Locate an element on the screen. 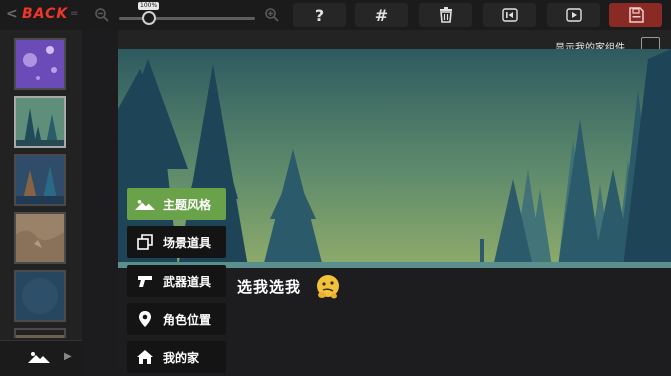  menu-weapon-props-label: 武器道具 is located at coordinates (187, 281).